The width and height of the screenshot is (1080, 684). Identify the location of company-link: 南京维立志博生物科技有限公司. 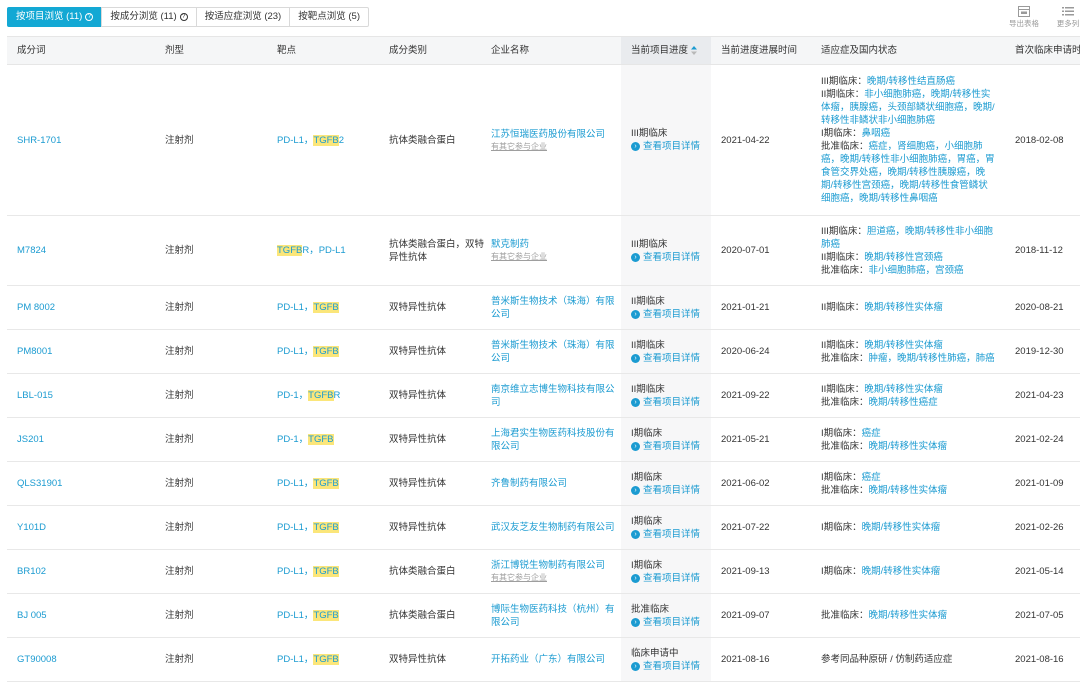
(553, 396).